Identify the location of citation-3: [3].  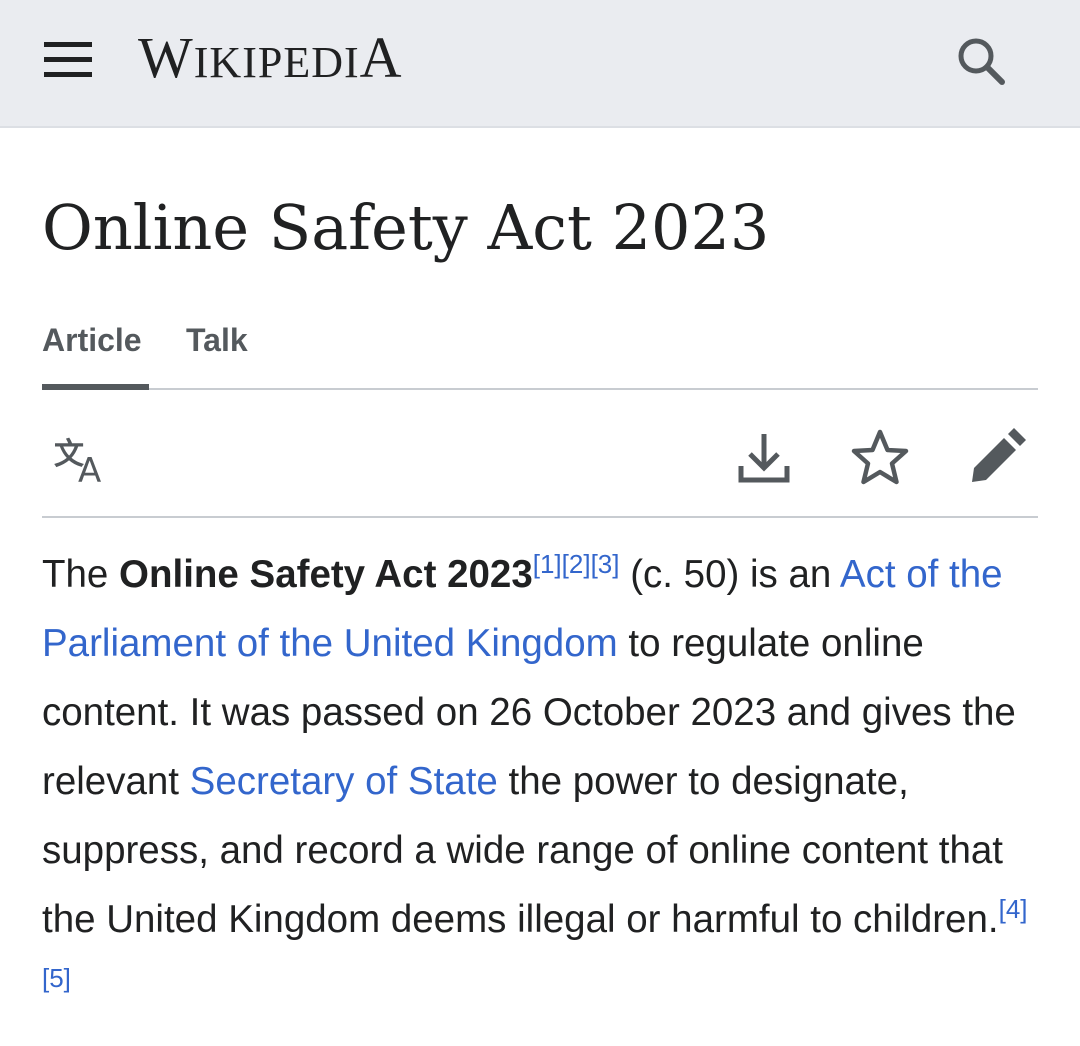
(605, 564).